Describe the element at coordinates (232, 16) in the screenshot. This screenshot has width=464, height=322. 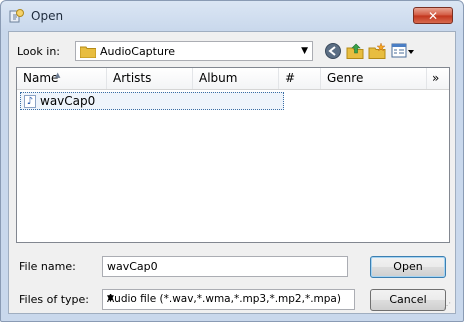
I see `title-bar: Open ✕` at that location.